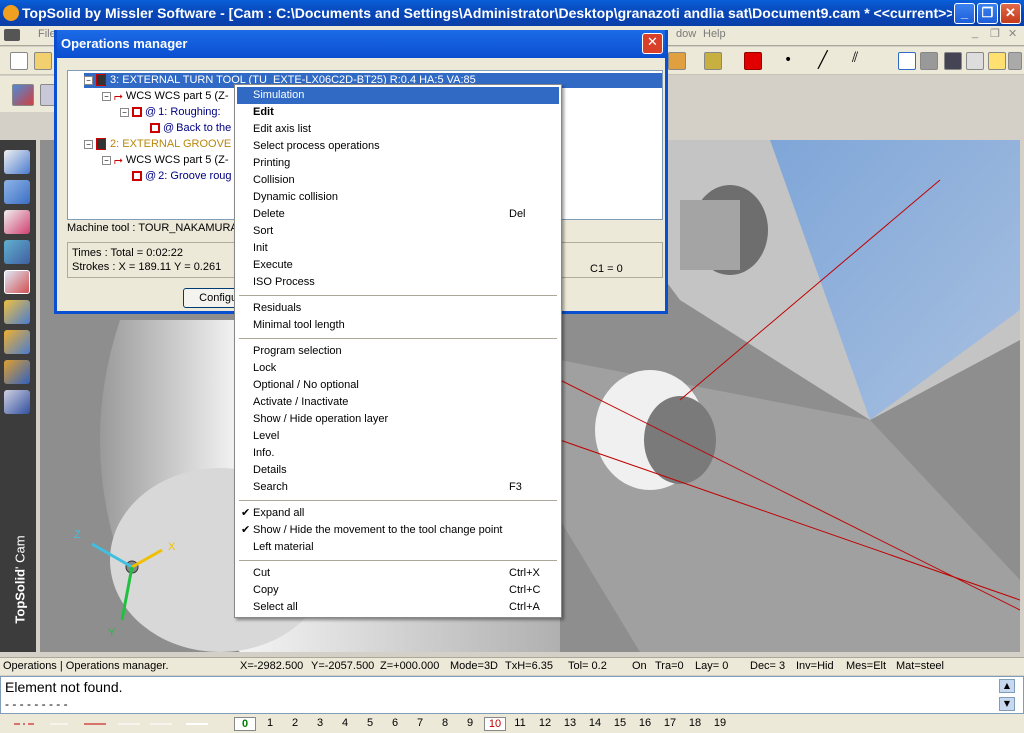 This screenshot has height=733, width=1024. I want to click on tree-row: @ Back to the, so click(190, 128).